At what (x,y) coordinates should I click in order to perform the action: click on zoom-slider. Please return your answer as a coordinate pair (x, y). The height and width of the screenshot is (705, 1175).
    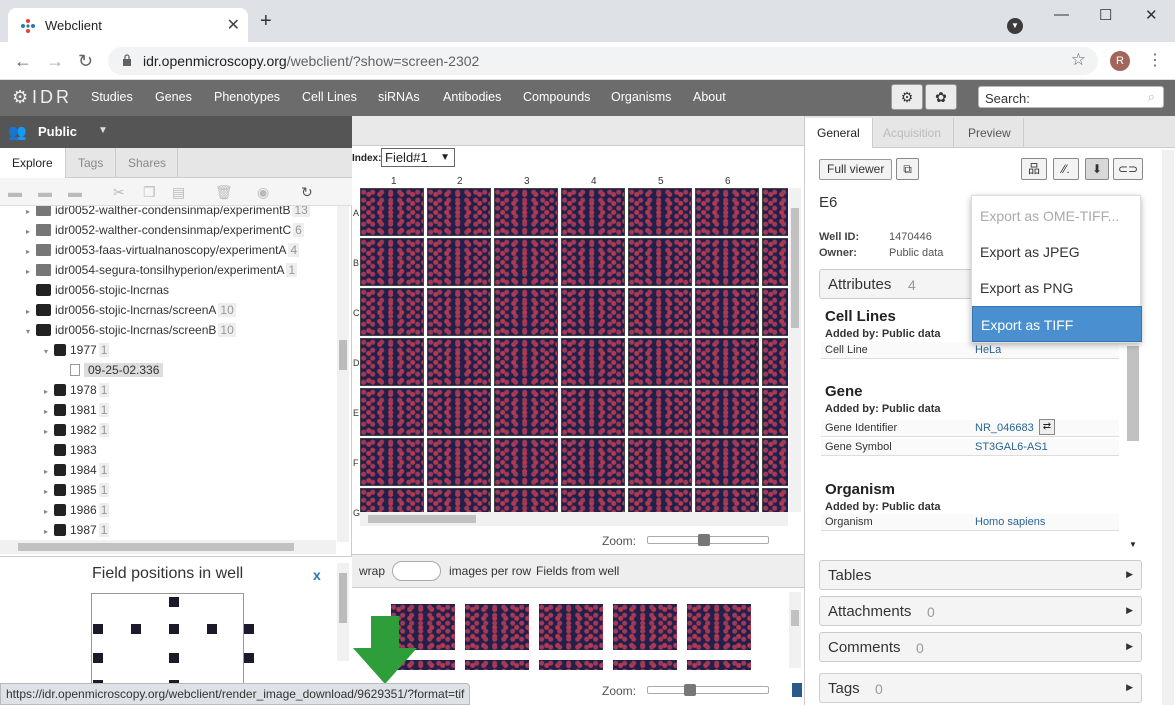
    Looking at the image, I should click on (708, 540).